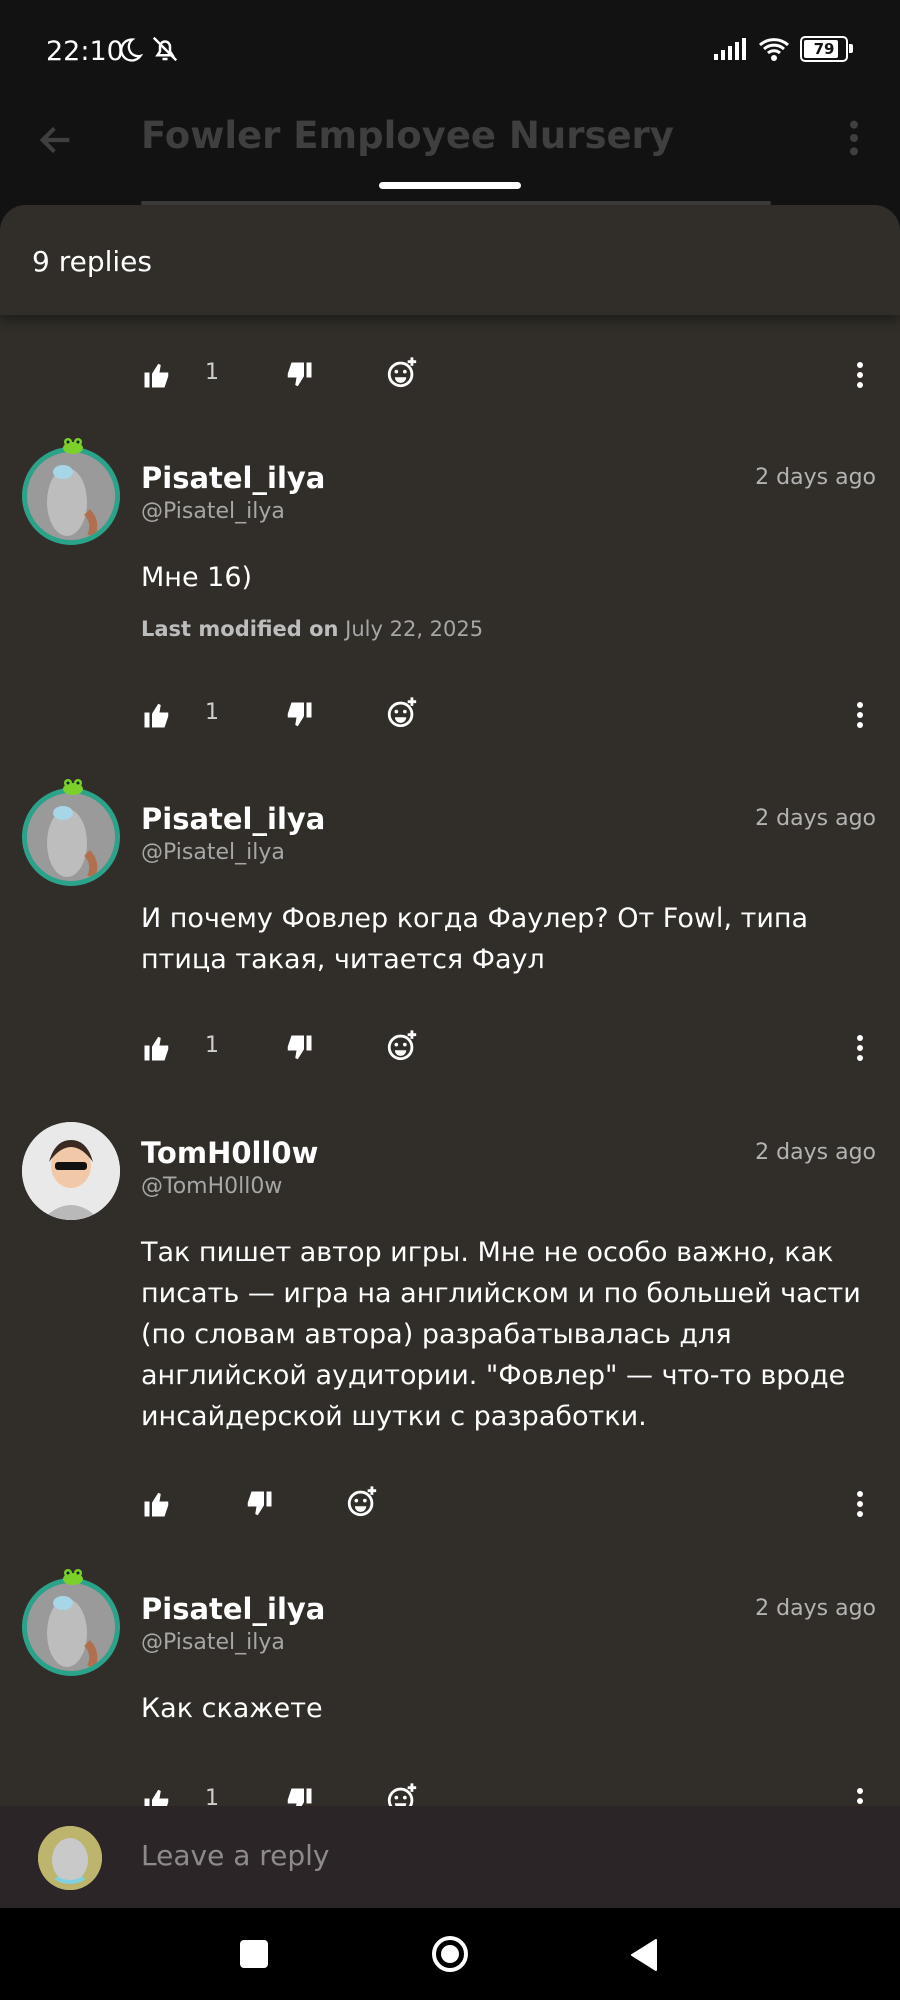 The width and height of the screenshot is (900, 2000). Describe the element at coordinates (407, 135) in the screenshot. I see `page-title: Fowler Employee Nursery` at that location.